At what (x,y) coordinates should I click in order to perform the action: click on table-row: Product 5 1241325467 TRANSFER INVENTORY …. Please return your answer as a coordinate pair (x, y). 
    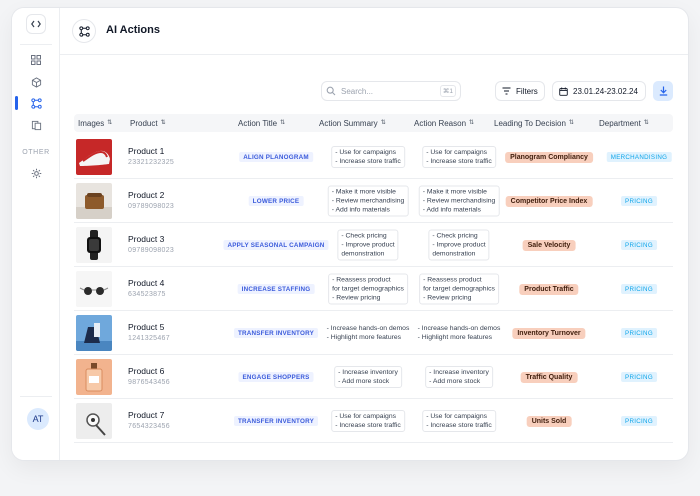
    Looking at the image, I should click on (373, 333).